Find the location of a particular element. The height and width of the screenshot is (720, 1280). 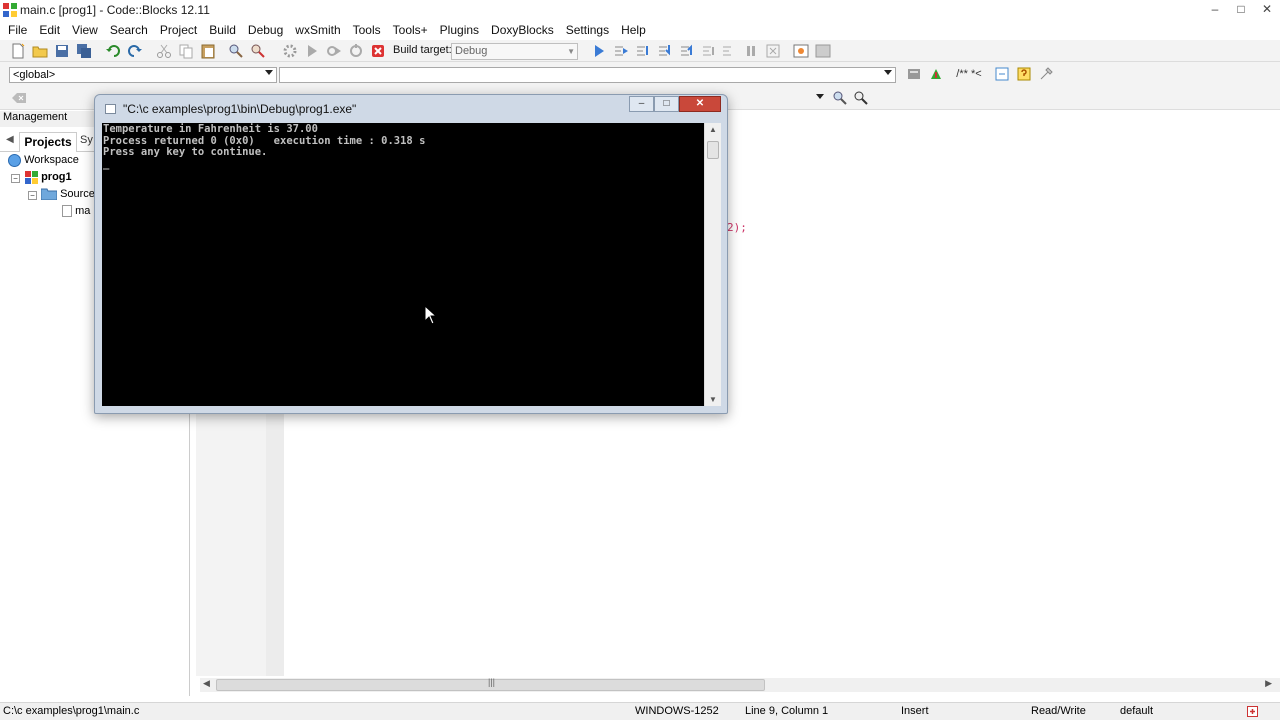

menu-plugins: Plugins is located at coordinates (459, 30).